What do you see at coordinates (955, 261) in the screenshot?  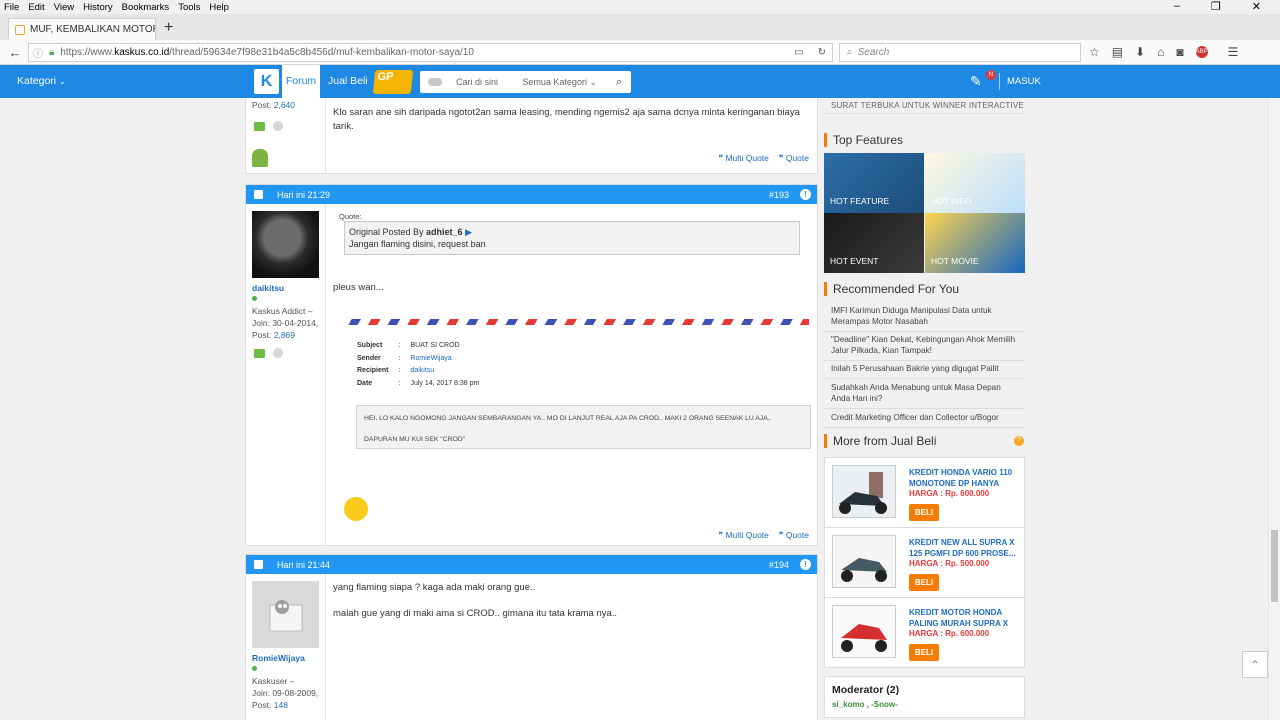 I see `tile-label: HOT MOVIE` at bounding box center [955, 261].